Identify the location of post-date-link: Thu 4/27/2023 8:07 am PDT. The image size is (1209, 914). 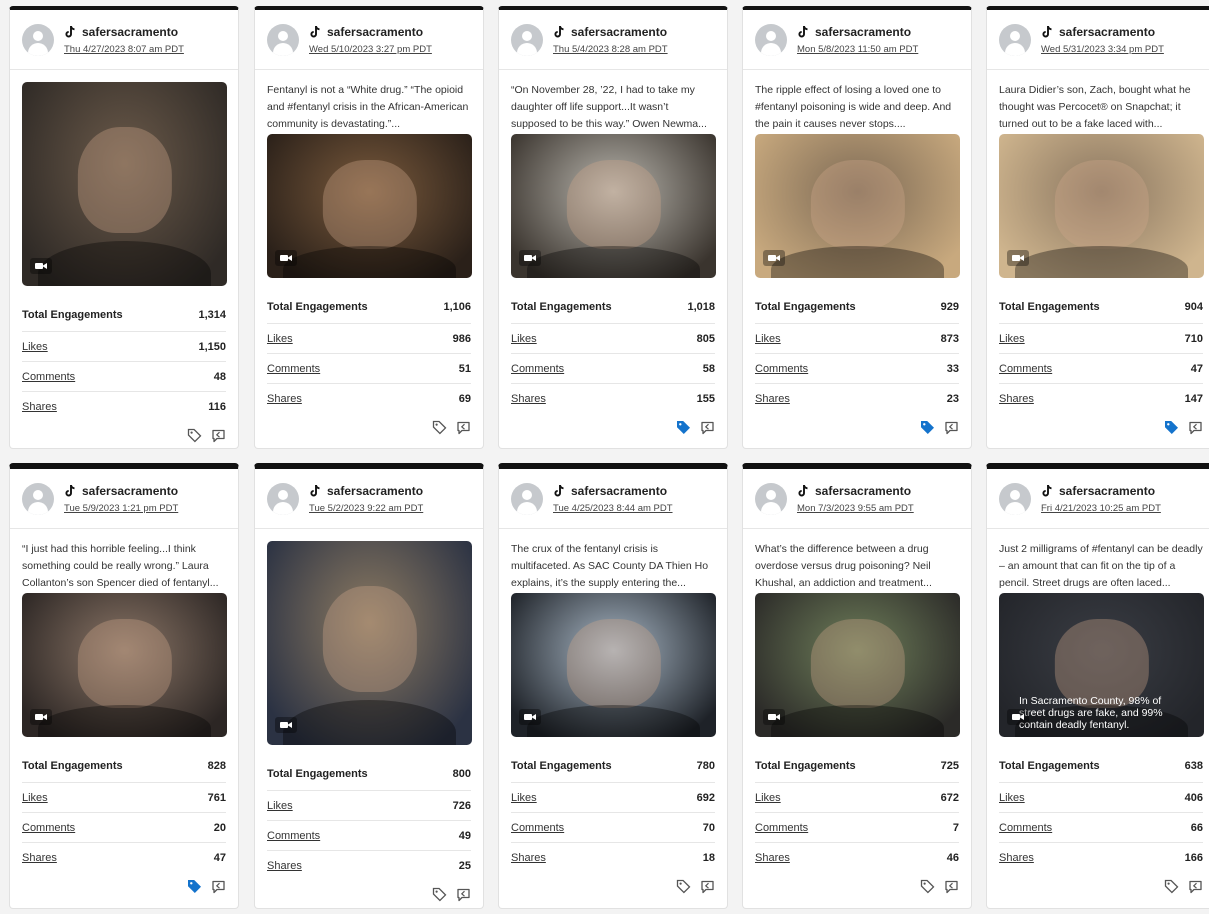
(124, 49).